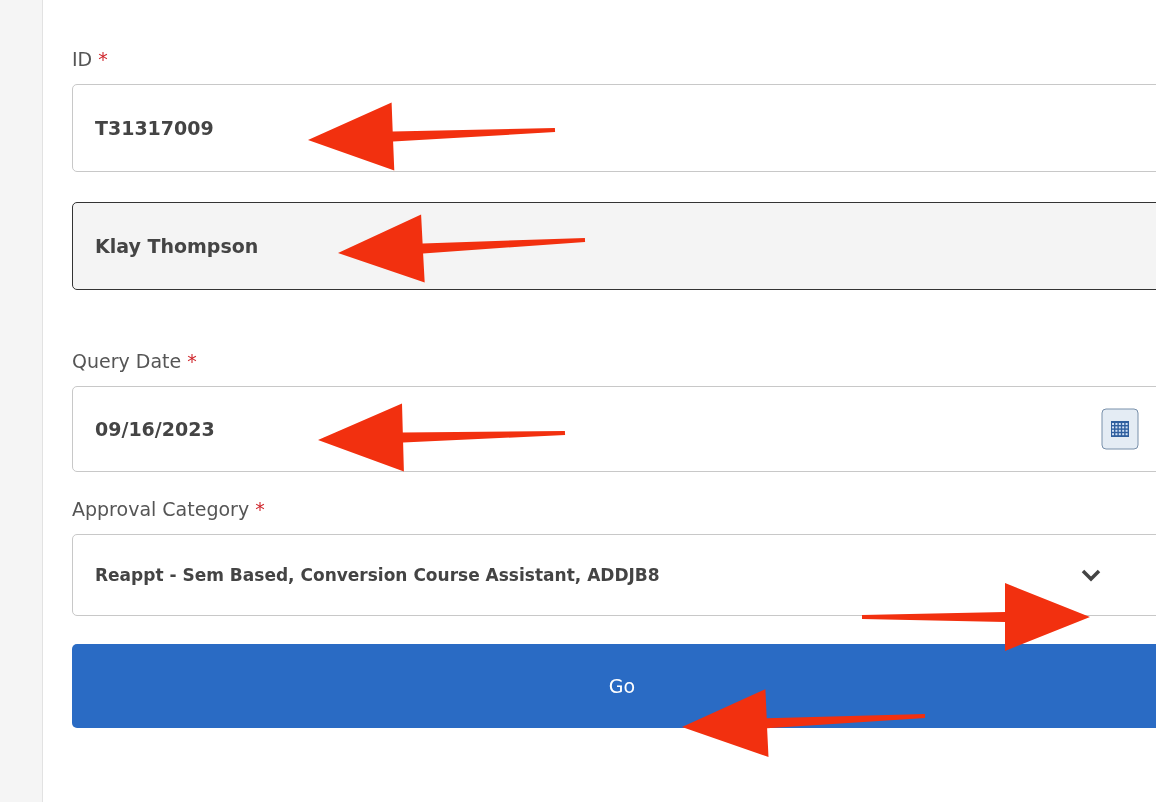 This screenshot has height=802, width=1156. What do you see at coordinates (1091, 575) in the screenshot?
I see `chevron-down-icon` at bounding box center [1091, 575].